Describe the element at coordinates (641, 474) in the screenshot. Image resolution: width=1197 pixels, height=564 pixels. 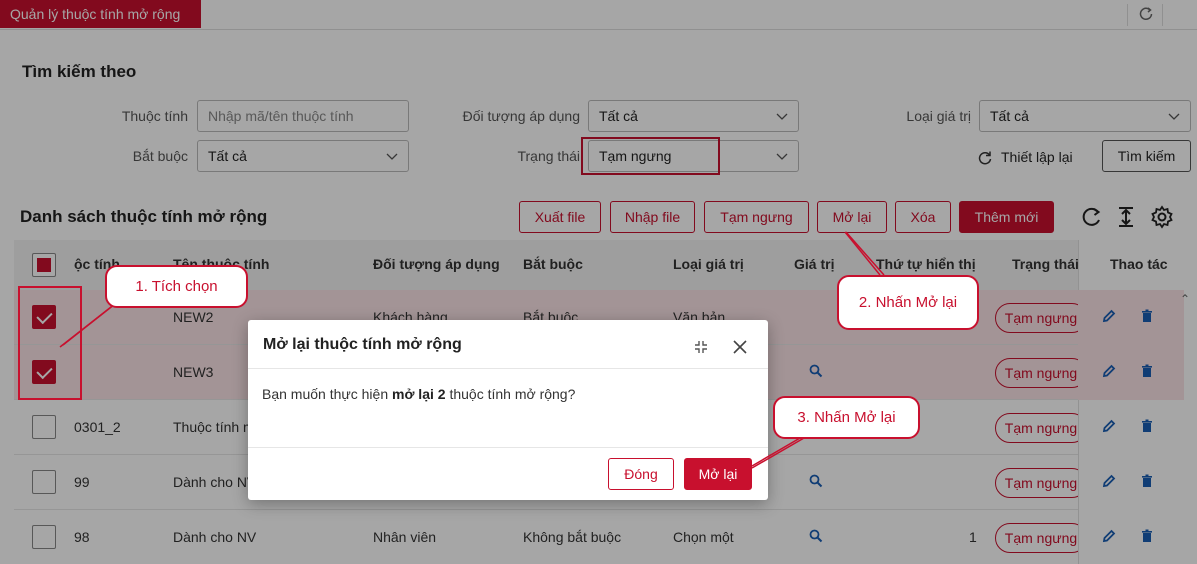
I see `dialog-close-button: Đóng` at that location.